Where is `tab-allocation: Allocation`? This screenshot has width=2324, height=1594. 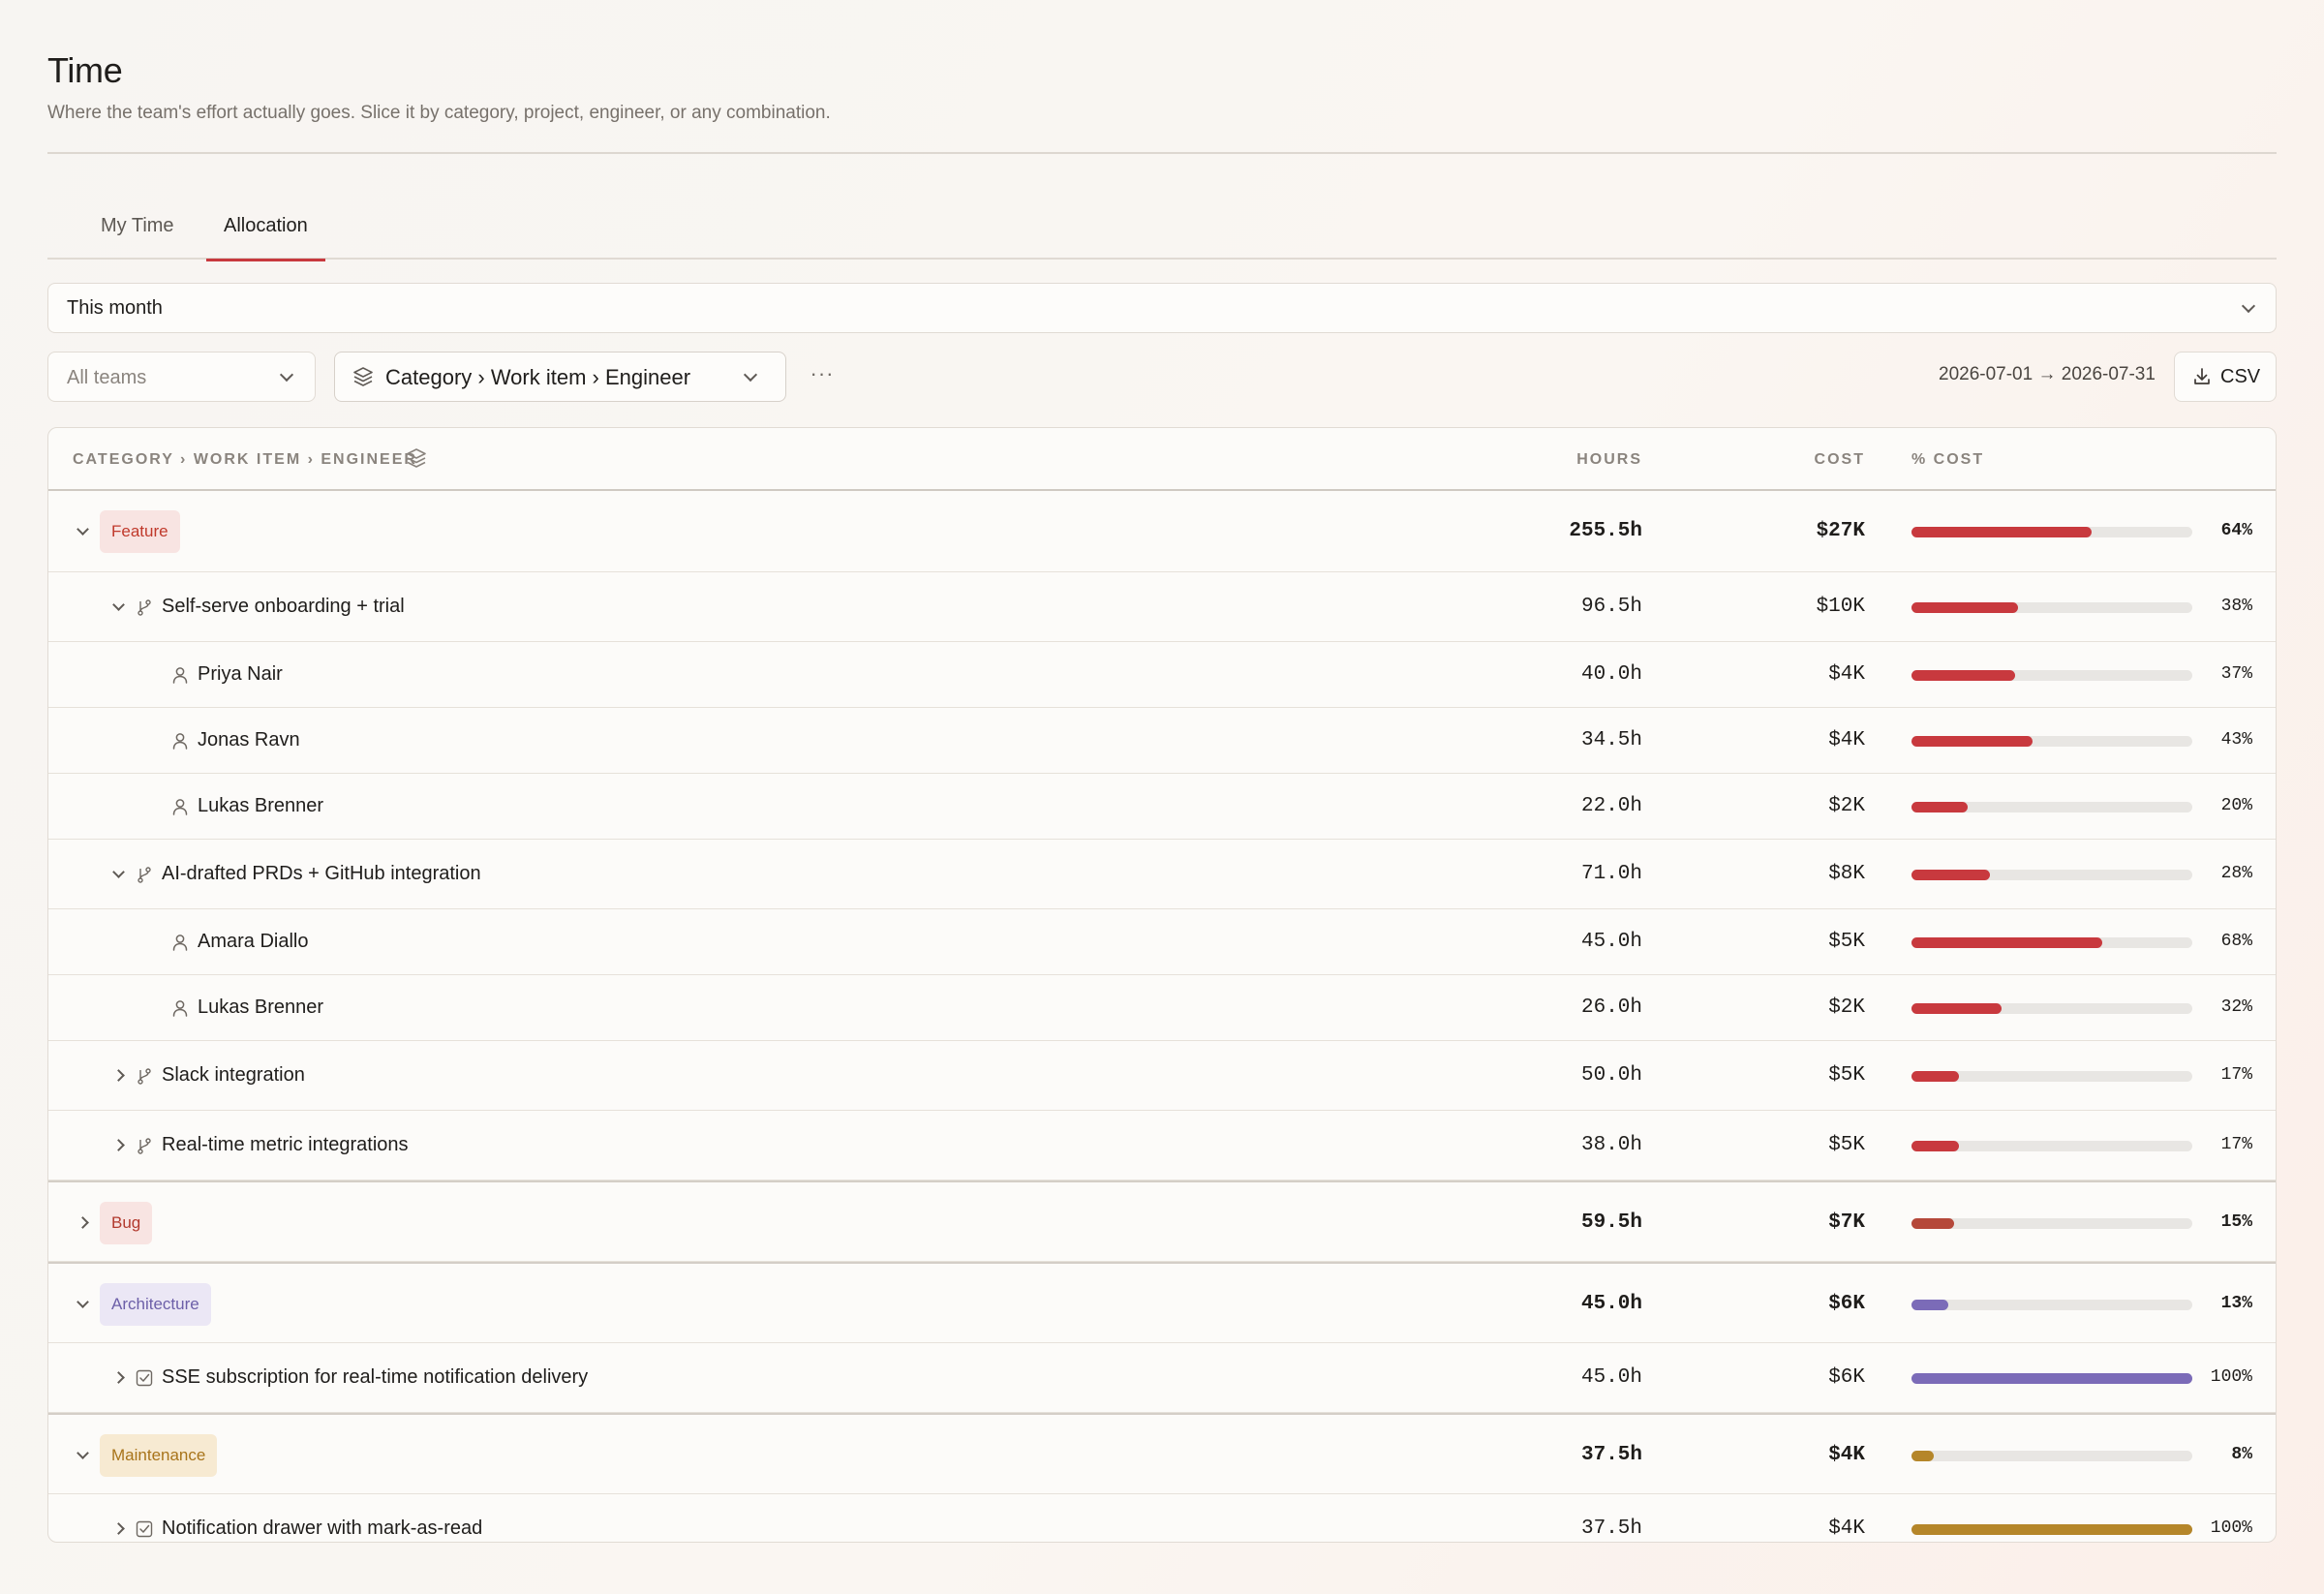 tab-allocation: Allocation is located at coordinates (265, 238).